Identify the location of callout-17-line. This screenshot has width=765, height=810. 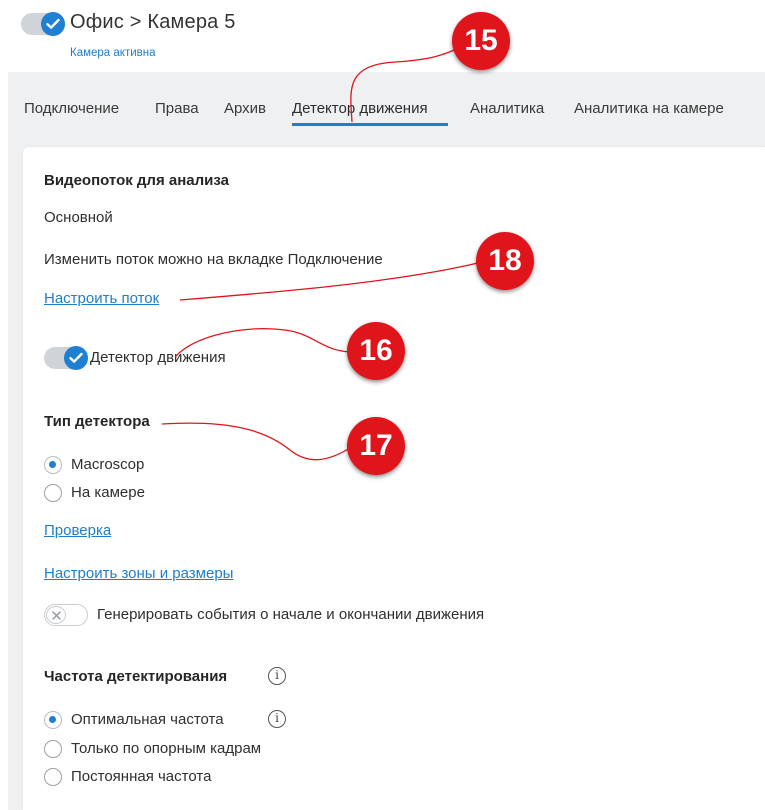
(256, 441).